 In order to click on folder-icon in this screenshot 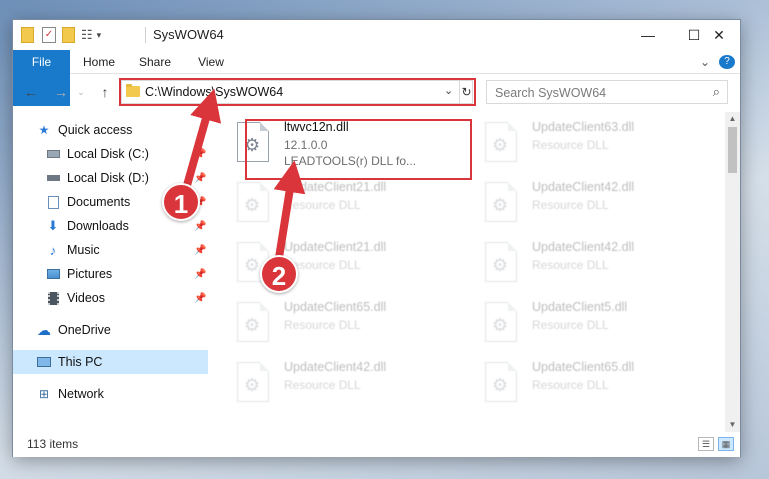, I will do `click(27, 35)`.